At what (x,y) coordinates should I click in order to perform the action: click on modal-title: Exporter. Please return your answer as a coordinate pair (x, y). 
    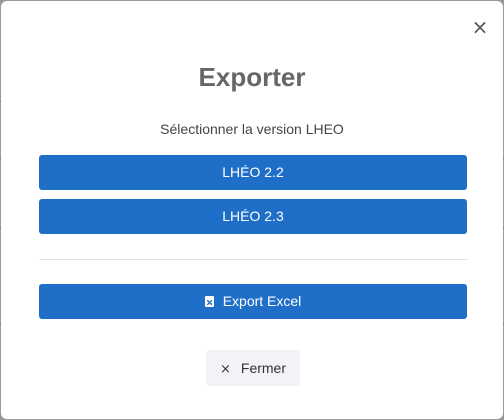
    Looking at the image, I should click on (252, 77).